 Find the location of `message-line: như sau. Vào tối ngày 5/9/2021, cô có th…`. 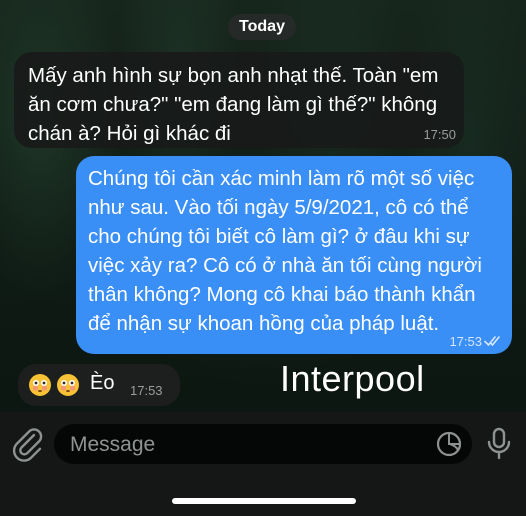

message-line: như sau. Vào tối ngày 5/9/2021, cô có th… is located at coordinates (278, 207).